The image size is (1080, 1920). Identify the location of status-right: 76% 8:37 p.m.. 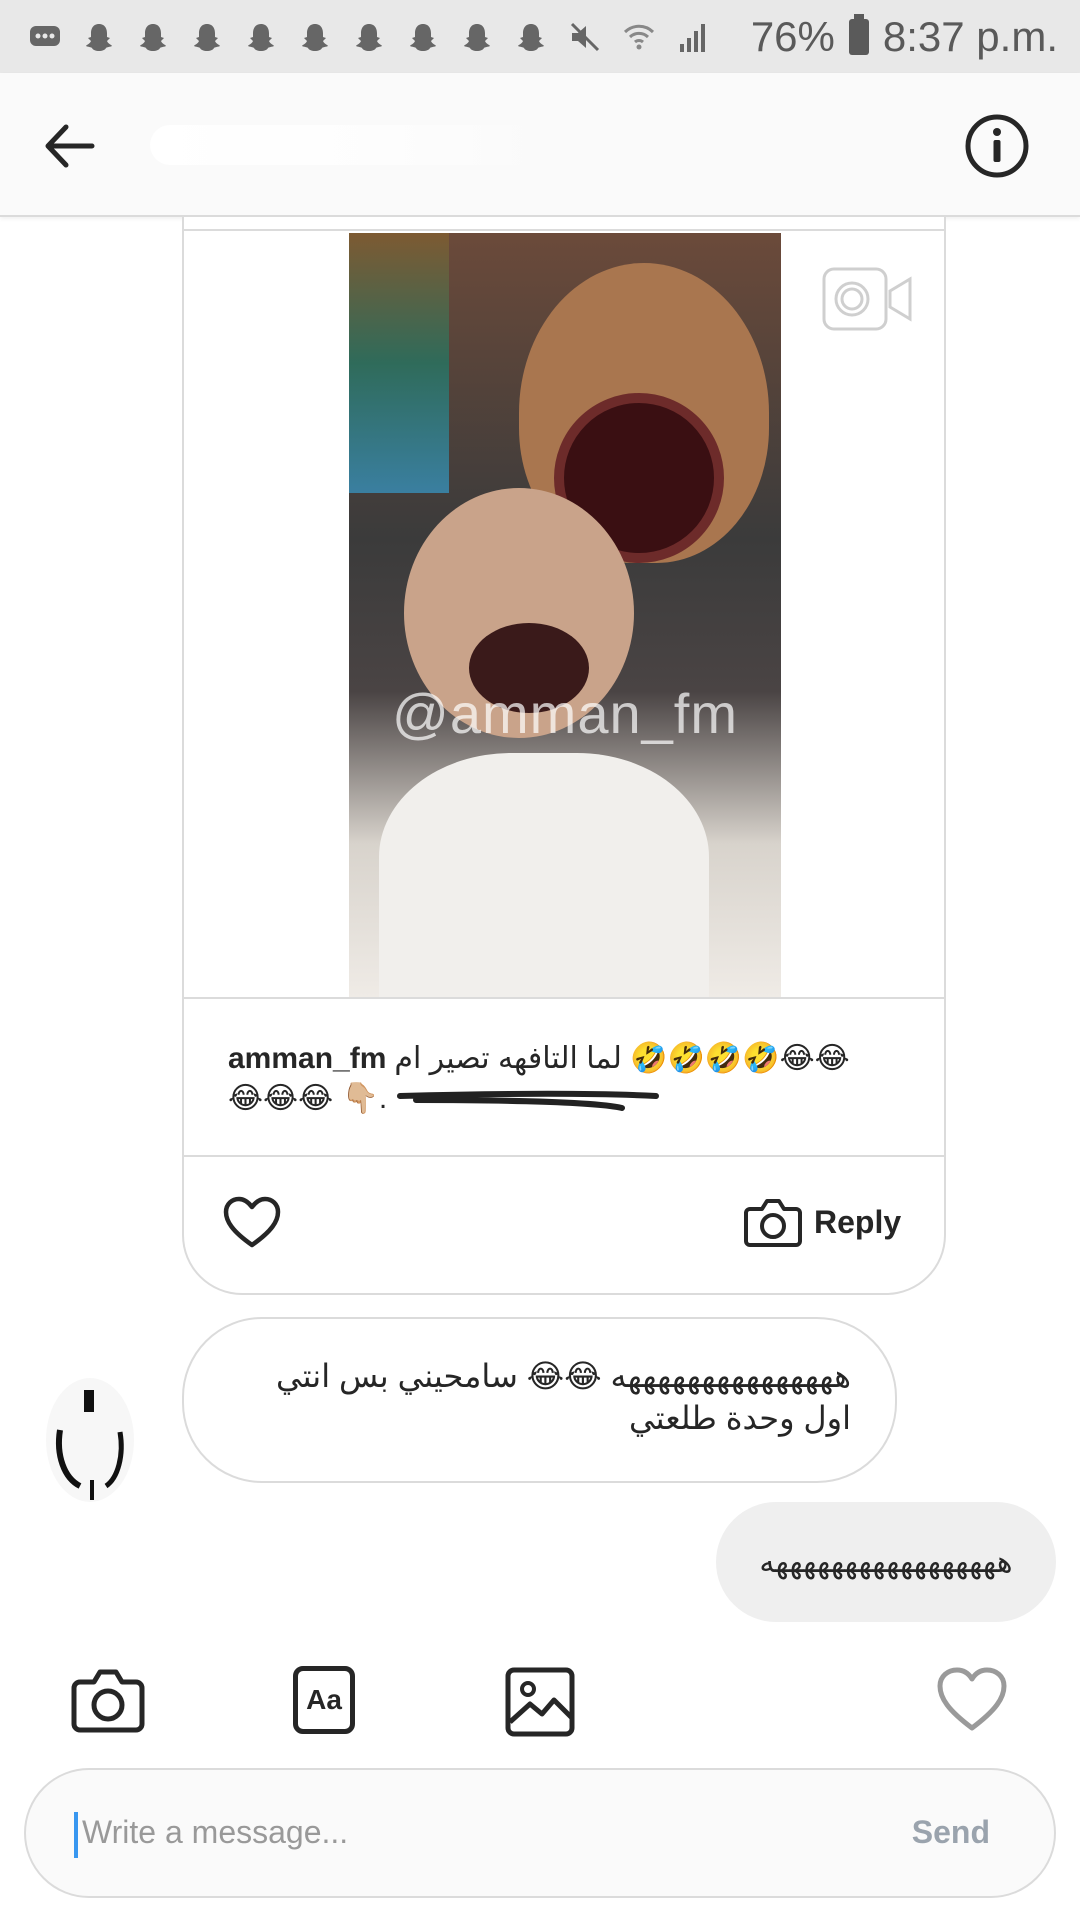
(904, 37).